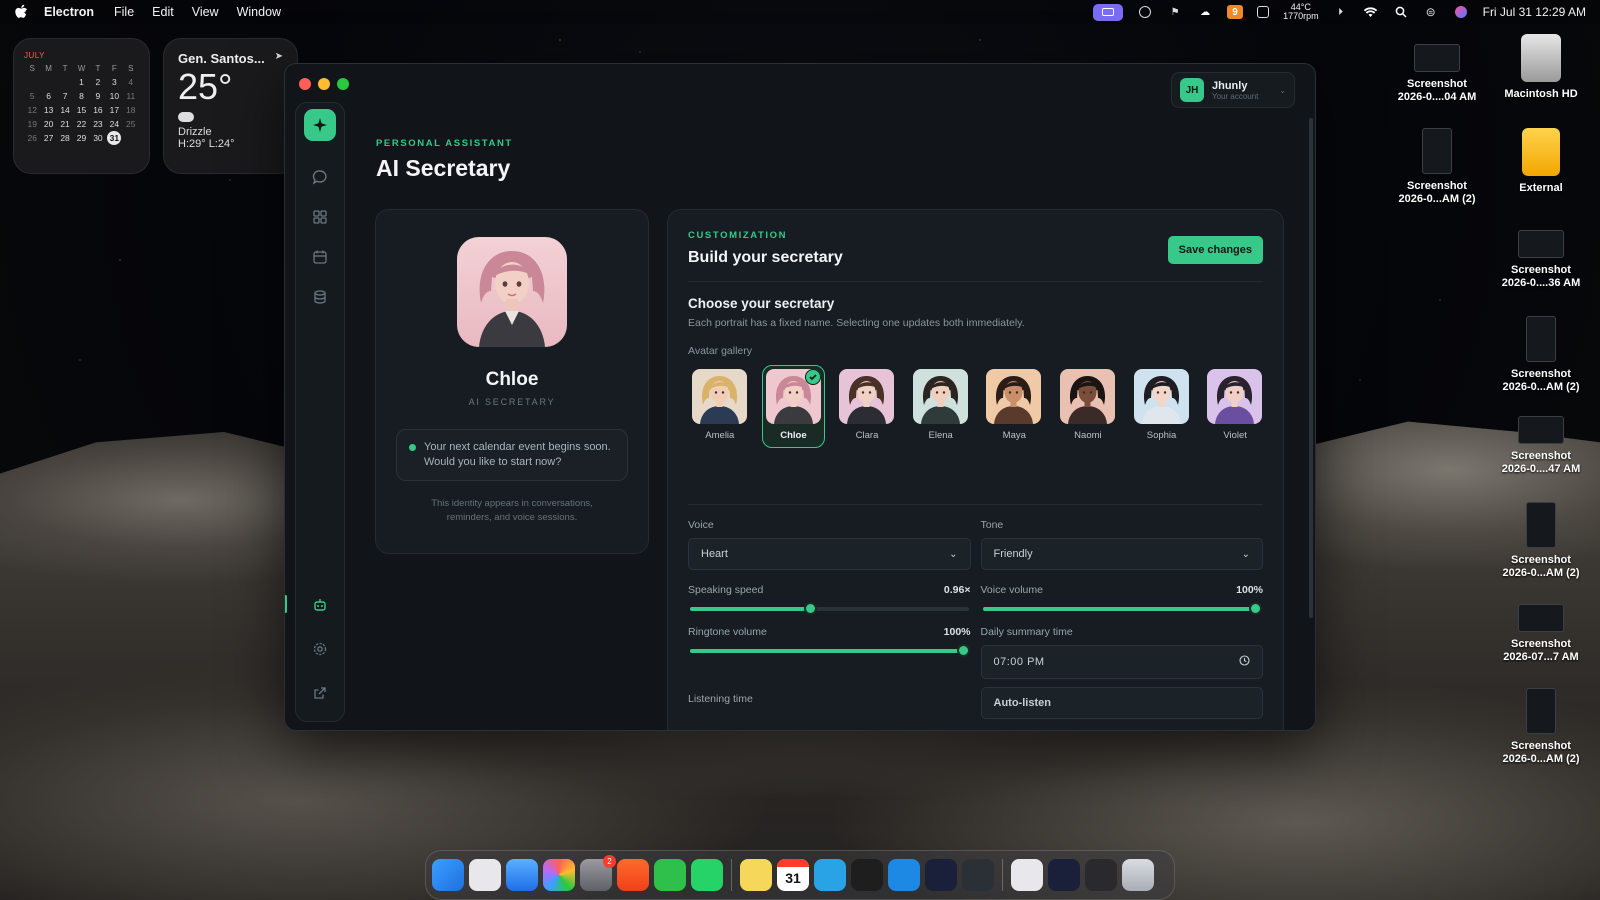 This screenshot has width=1600, height=900. Describe the element at coordinates (633, 875) in the screenshot. I see `dock-app-brave-icon` at that location.